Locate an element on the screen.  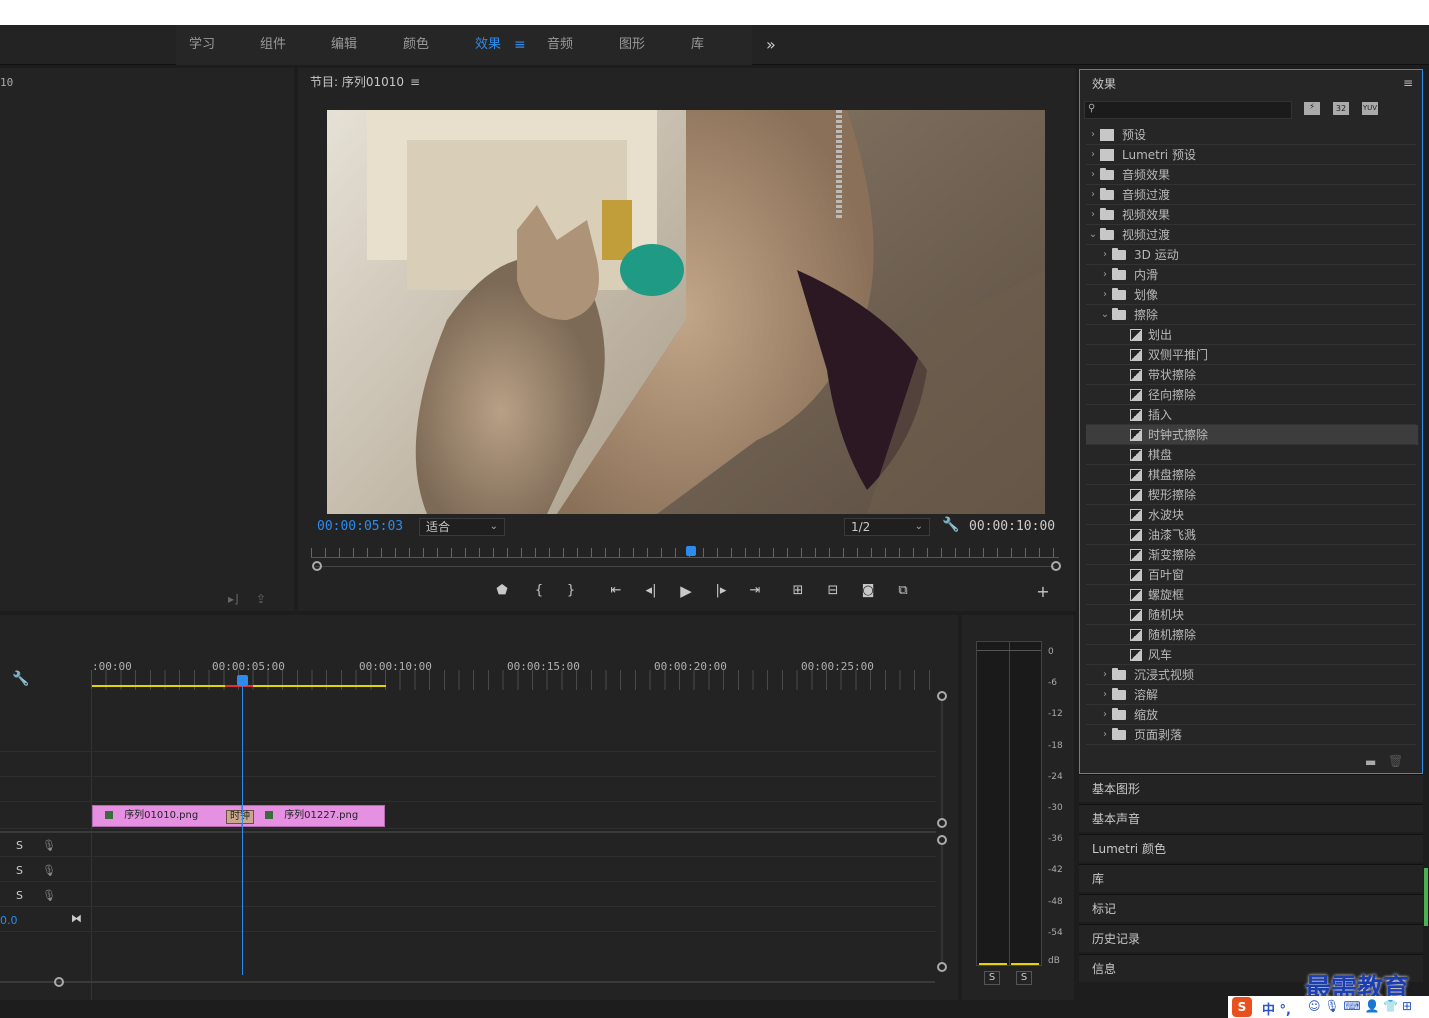
go-to-end-icon: ⧓ is located at coordinates (76, 918).